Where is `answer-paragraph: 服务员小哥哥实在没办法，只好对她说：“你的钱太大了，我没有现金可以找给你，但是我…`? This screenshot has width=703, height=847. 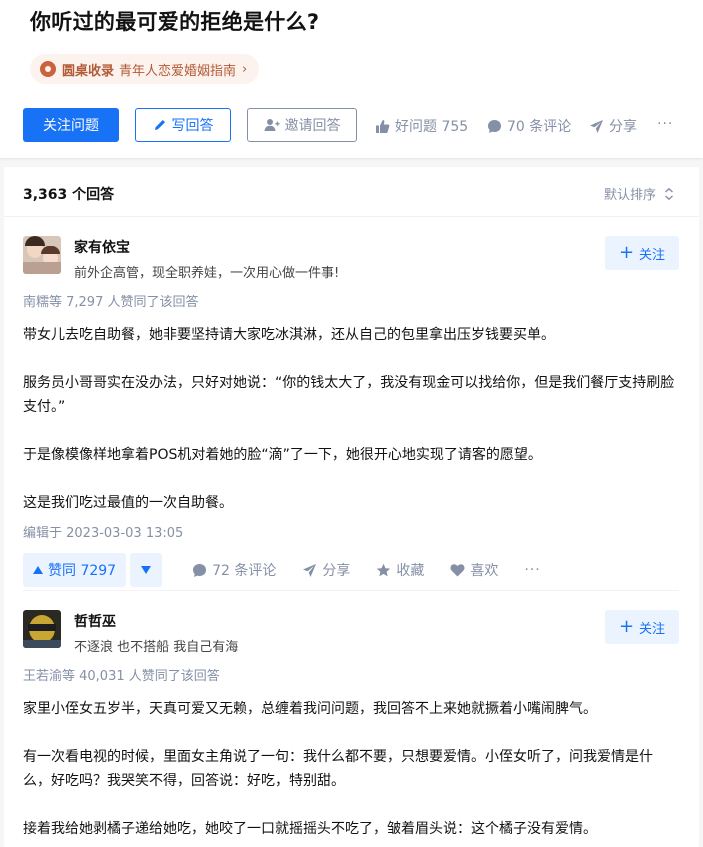
answer-paragraph: 服务员小哥哥实在没办法，只好对她说：“你的钱太大了，我没有现金可以找给你，但是我… is located at coordinates (349, 395).